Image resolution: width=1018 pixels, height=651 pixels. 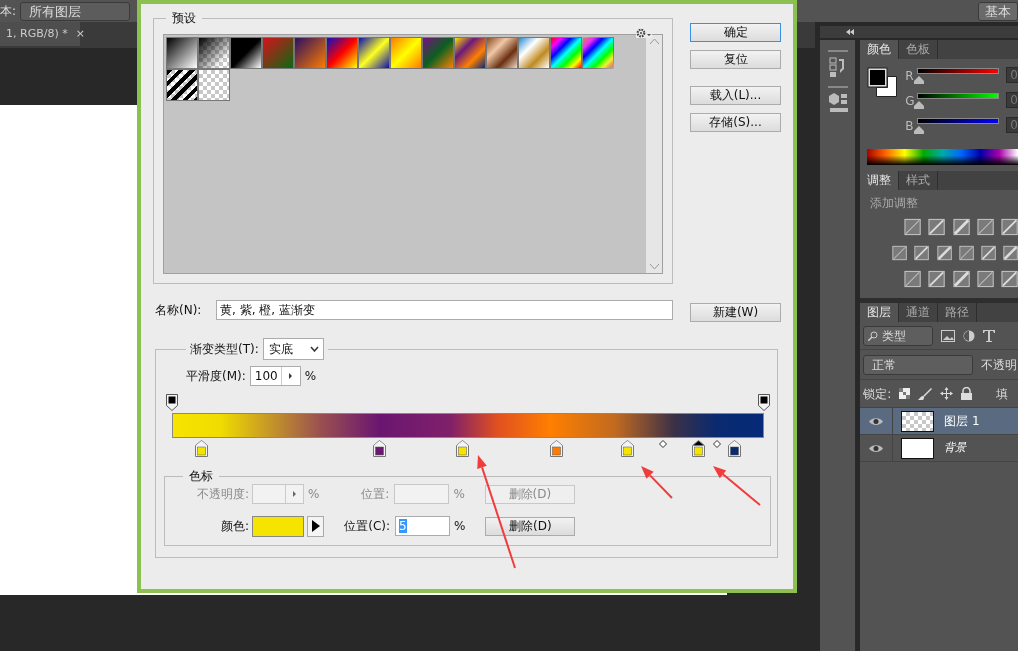 I want to click on location-label: 位置(C):, so click(x=367, y=526).